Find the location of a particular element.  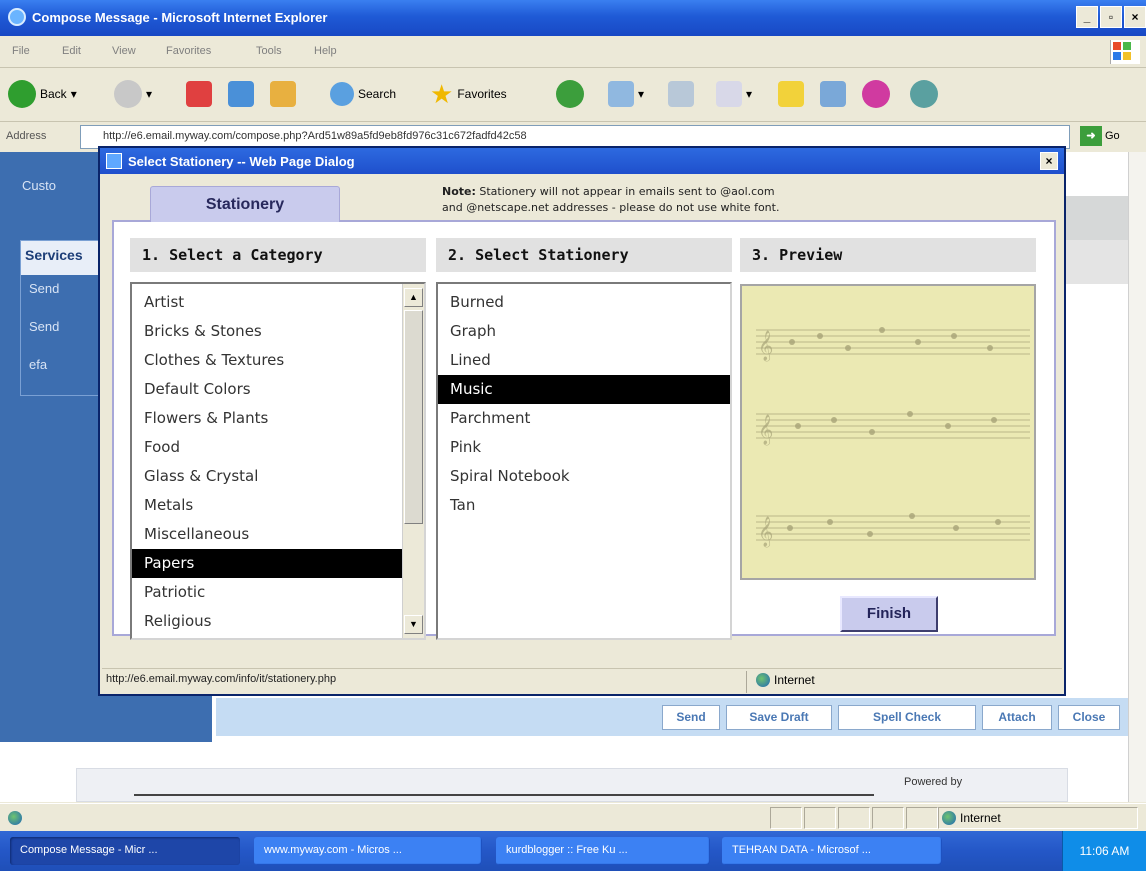

dialog-icon is located at coordinates (114, 161).